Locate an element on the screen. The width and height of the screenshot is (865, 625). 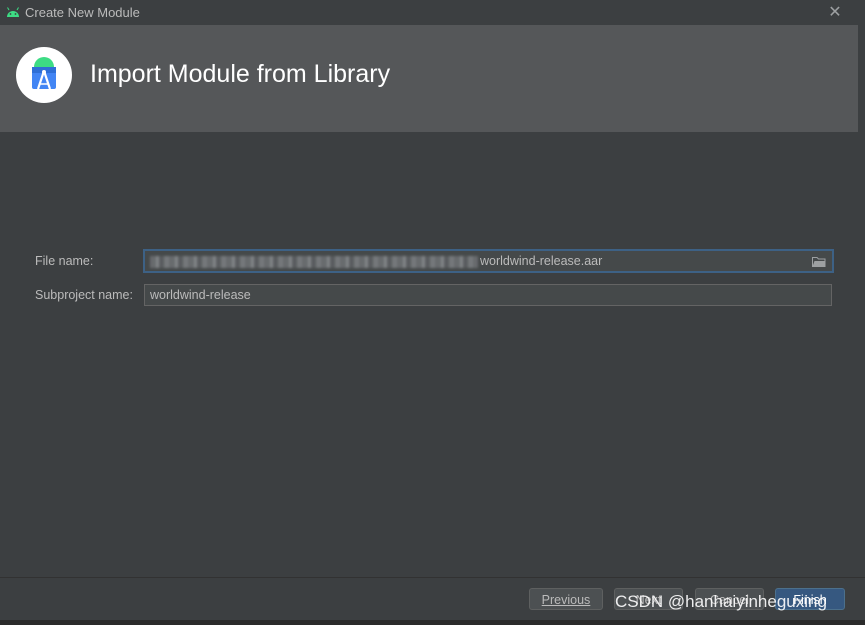
title-bar: Create New Module ✕ is located at coordinates (432, 12).